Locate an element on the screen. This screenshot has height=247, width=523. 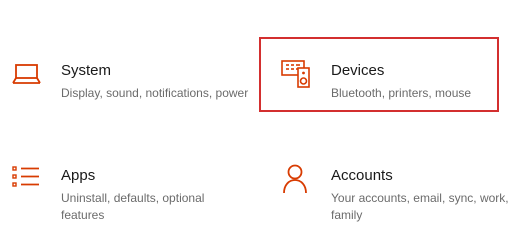
tile-description: Bluetooth, printers, mouse is located at coordinates (401, 93).